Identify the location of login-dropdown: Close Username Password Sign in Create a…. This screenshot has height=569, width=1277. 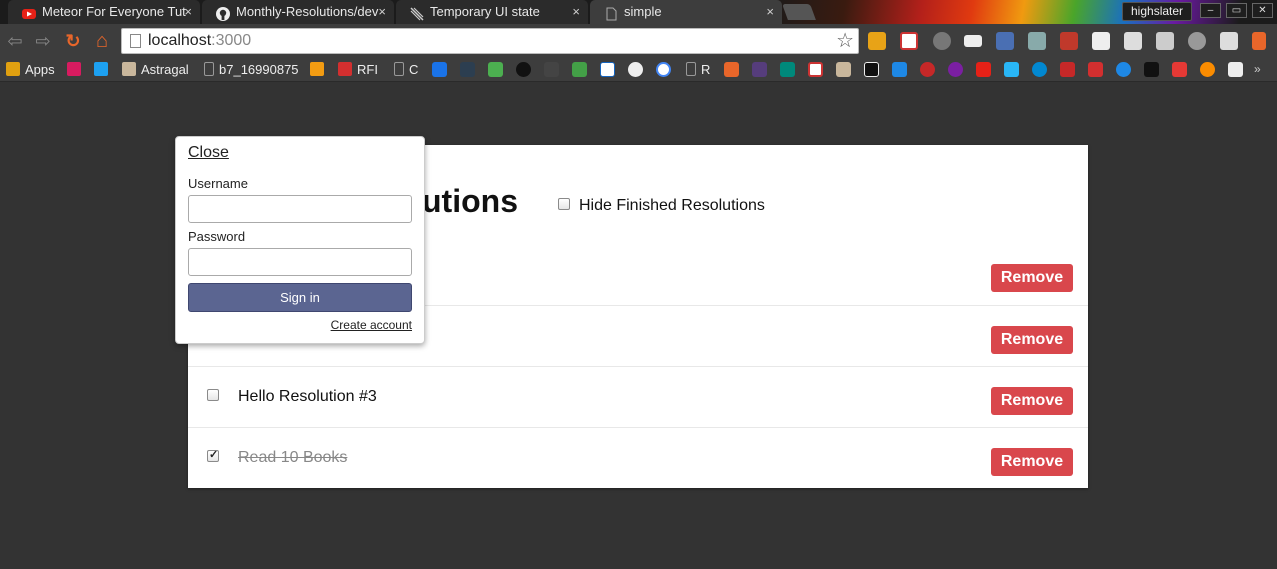
(300, 240).